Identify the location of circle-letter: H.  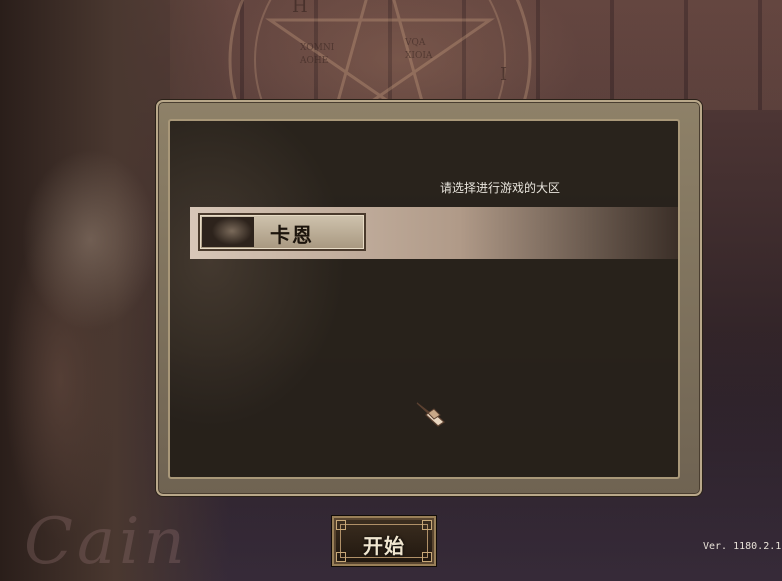
(300, 8).